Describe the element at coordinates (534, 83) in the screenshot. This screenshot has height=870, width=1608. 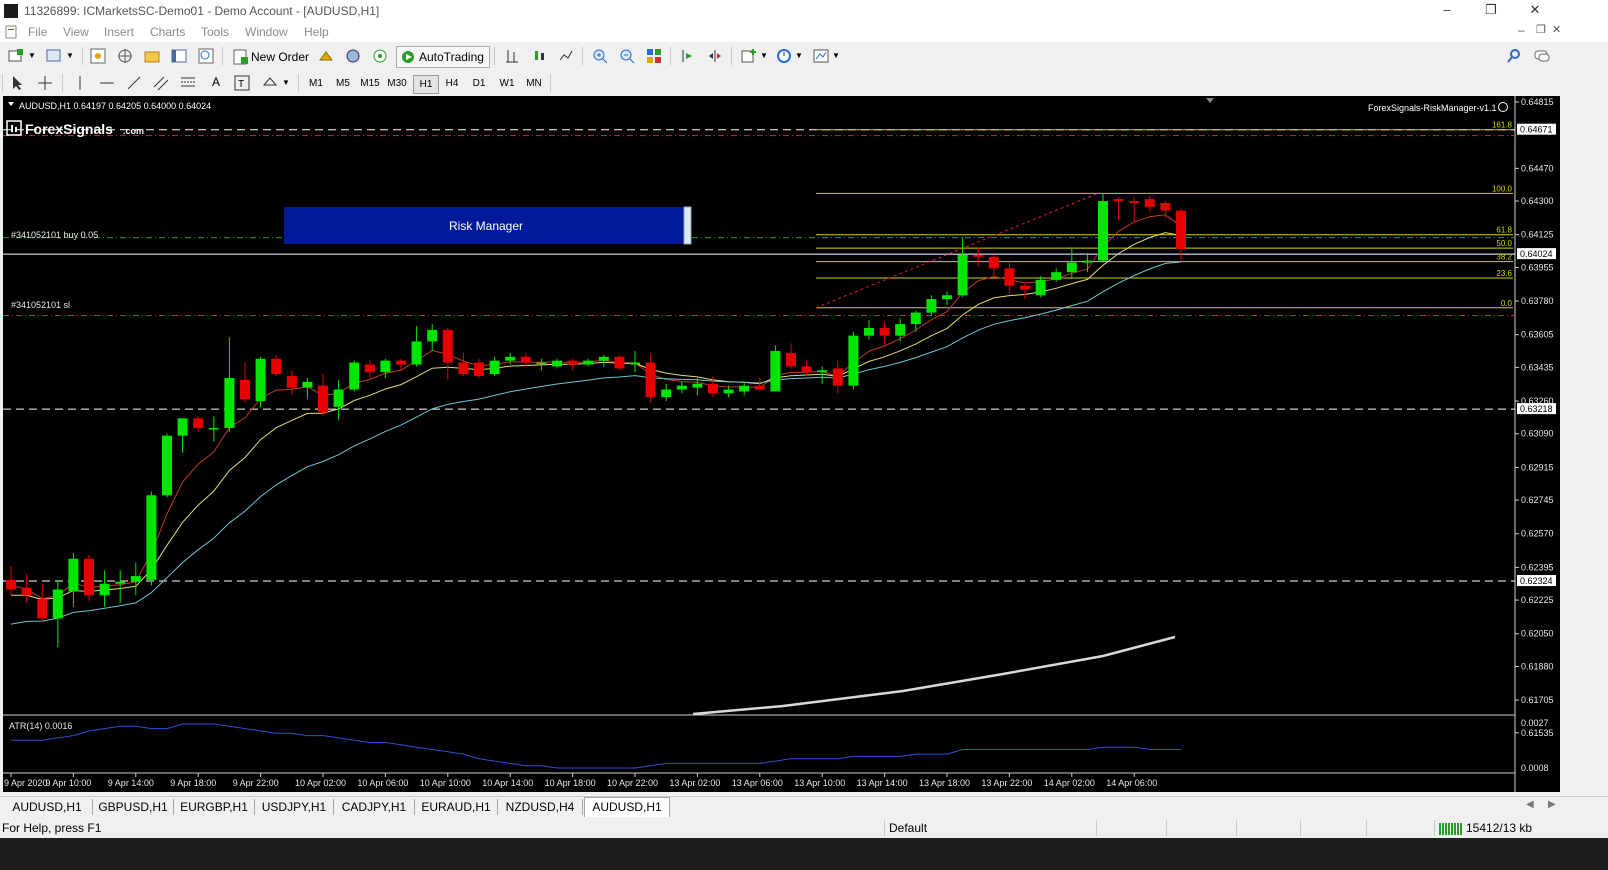
I see `timeframe-mn: MN` at that location.